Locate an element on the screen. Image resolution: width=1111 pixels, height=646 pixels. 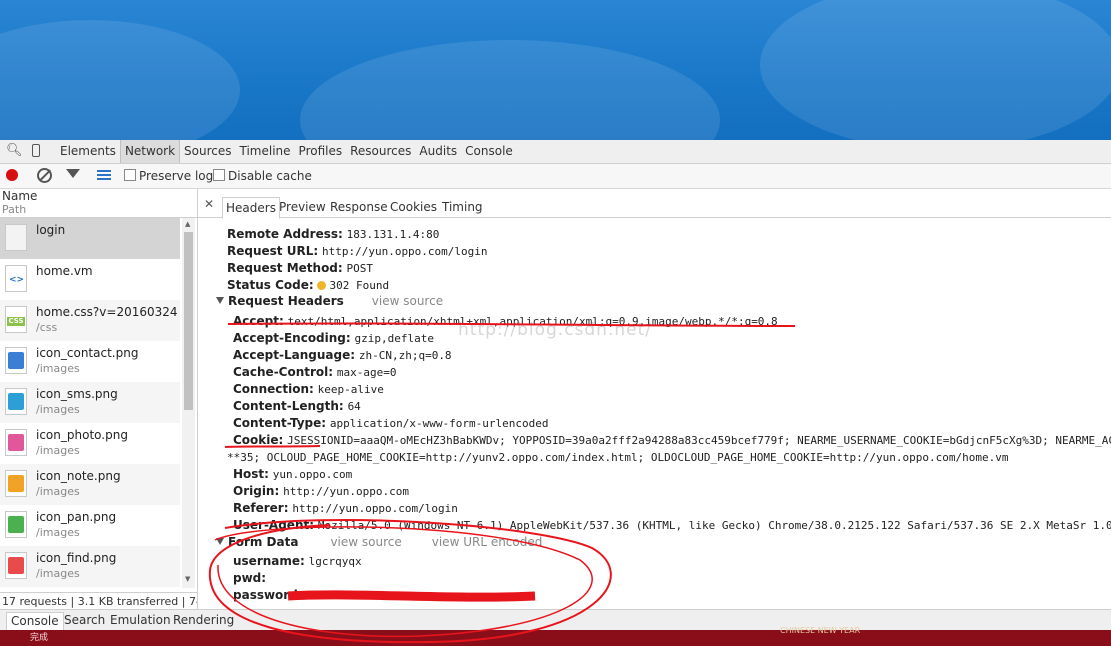
request-row: CSS home.css?v=20160324/css is located at coordinates (90, 320).